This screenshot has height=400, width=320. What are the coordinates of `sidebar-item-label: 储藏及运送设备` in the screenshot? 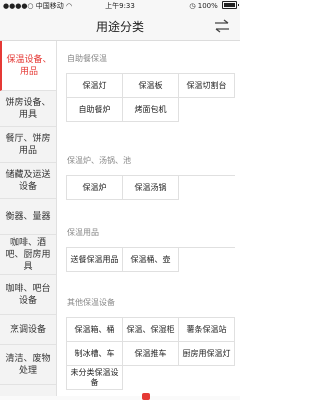 It's located at (28, 180).